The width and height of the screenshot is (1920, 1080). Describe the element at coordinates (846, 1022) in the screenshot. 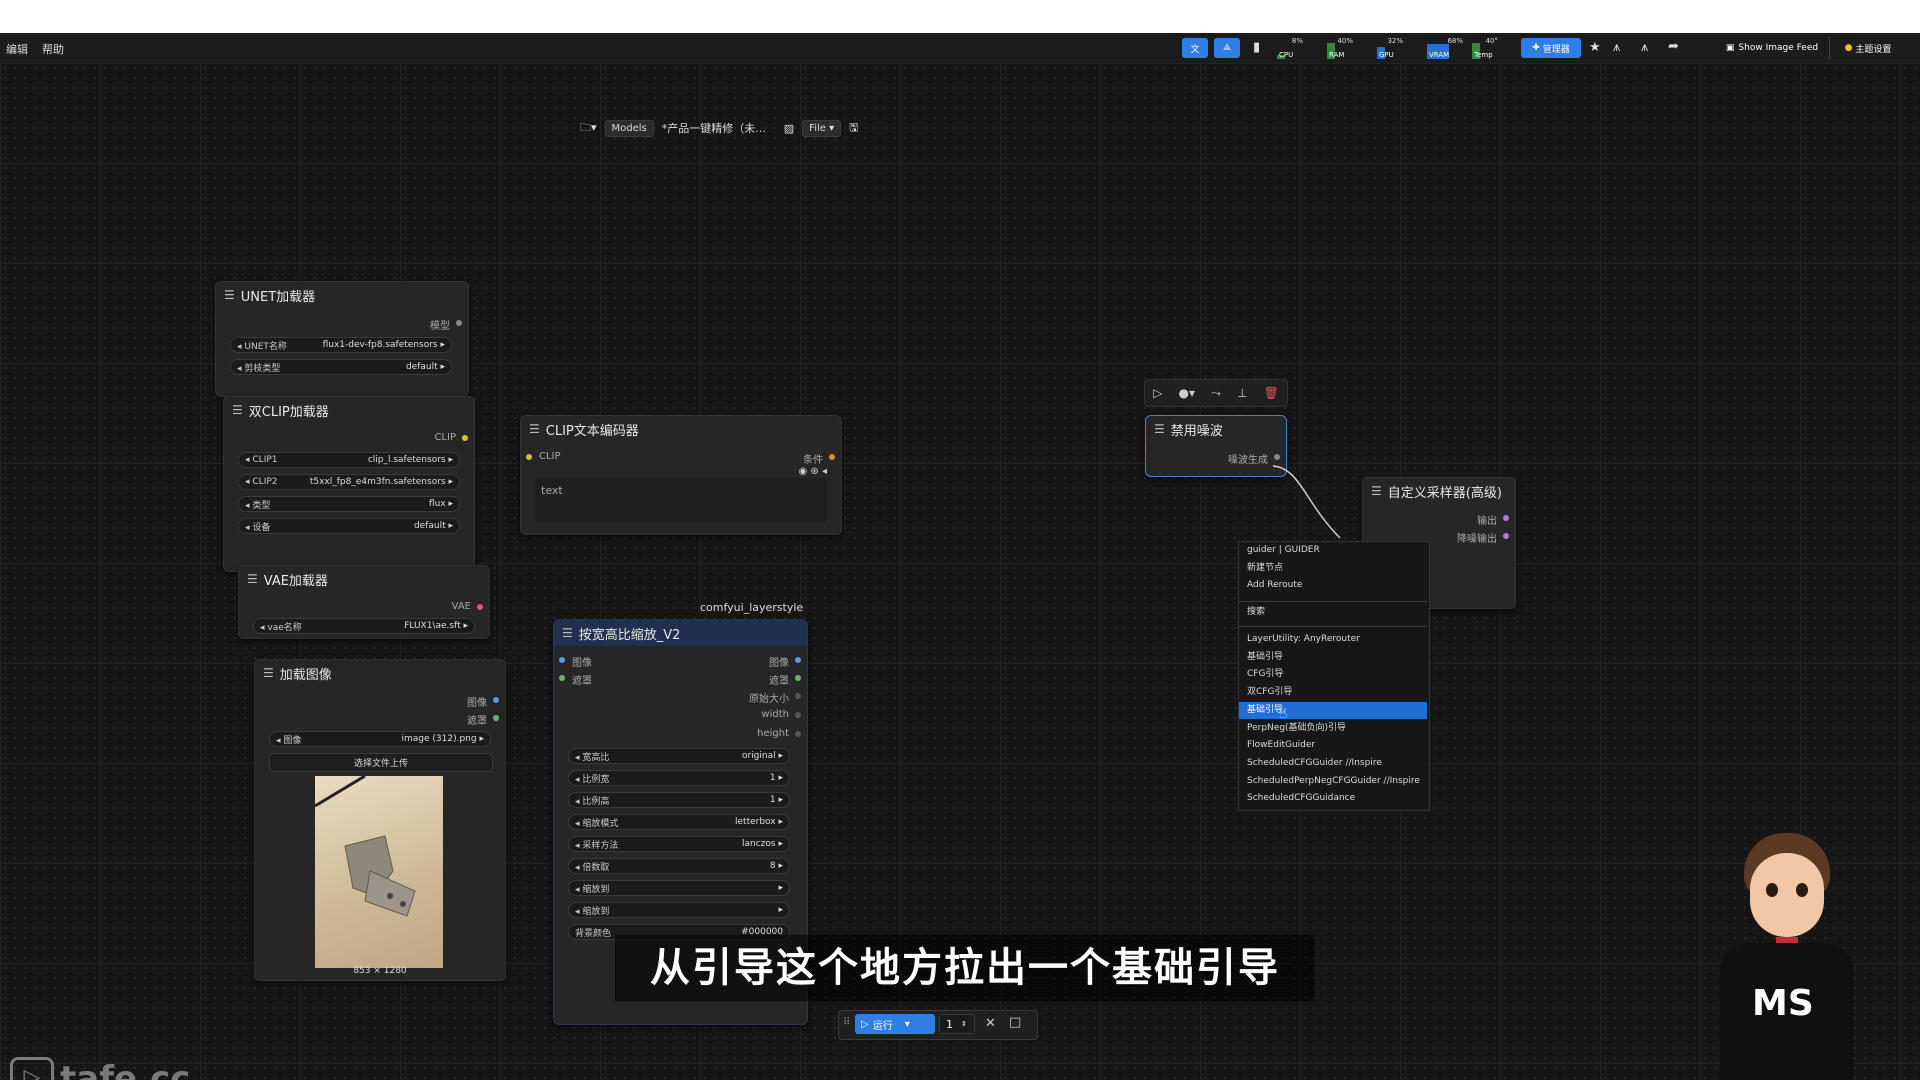

I see `drag-handle-icon: ⠿` at that location.